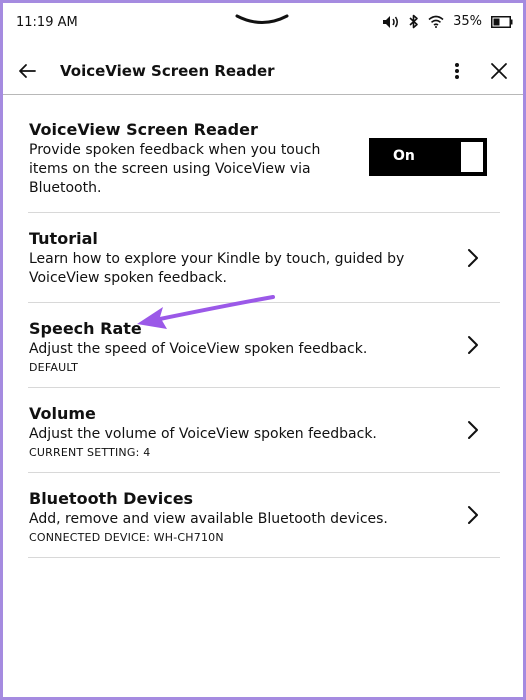  I want to click on voiceview-toggle: On, so click(428, 157).